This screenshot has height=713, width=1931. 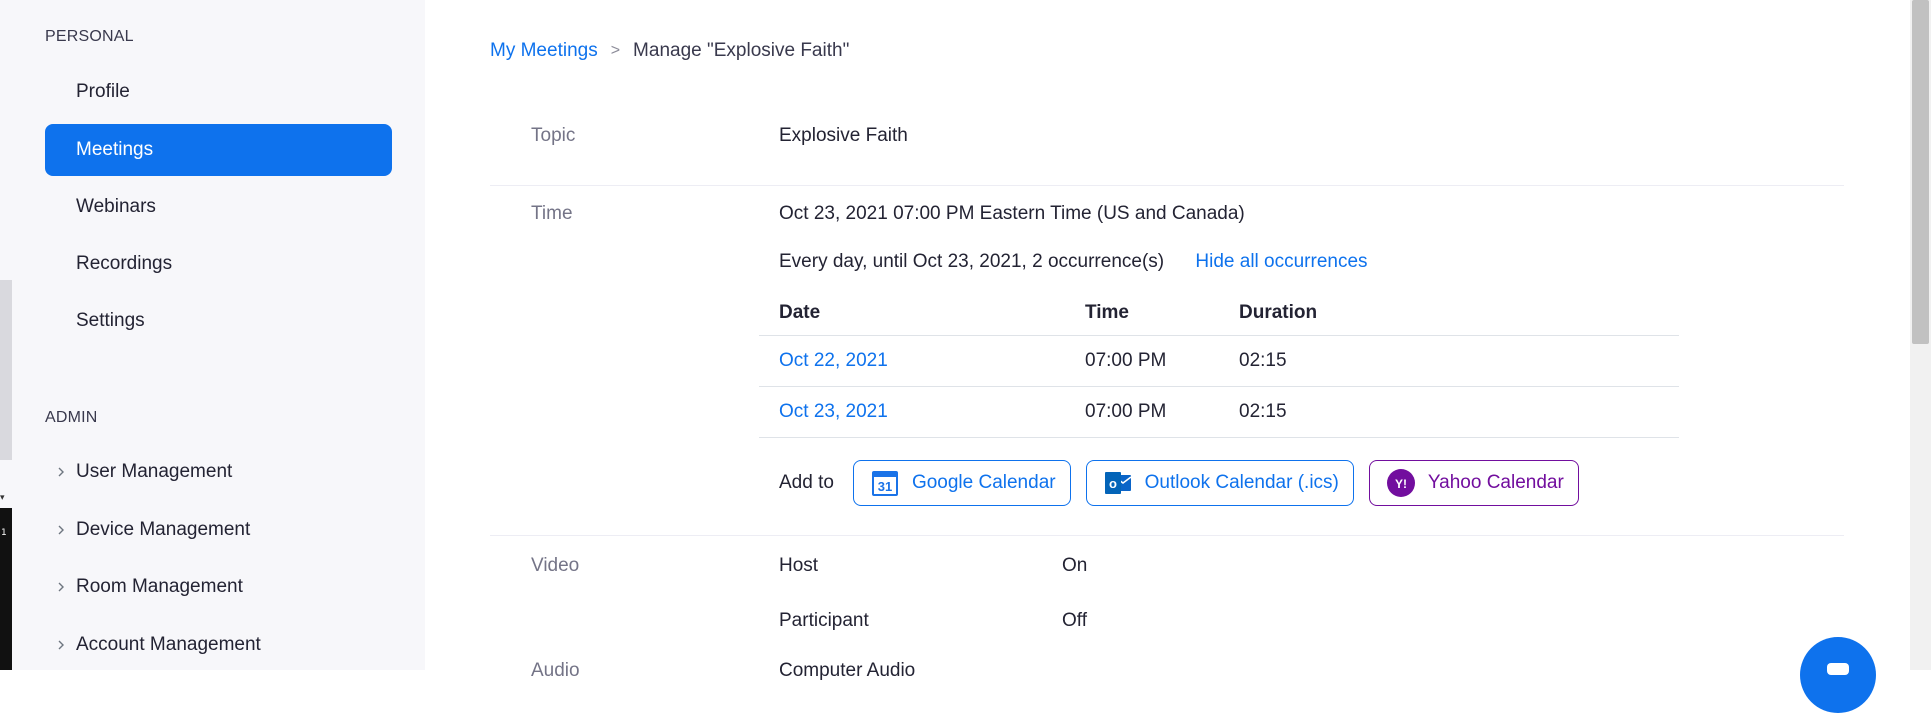 I want to click on sidebar-item-user-management: User Management, so click(x=138, y=472).